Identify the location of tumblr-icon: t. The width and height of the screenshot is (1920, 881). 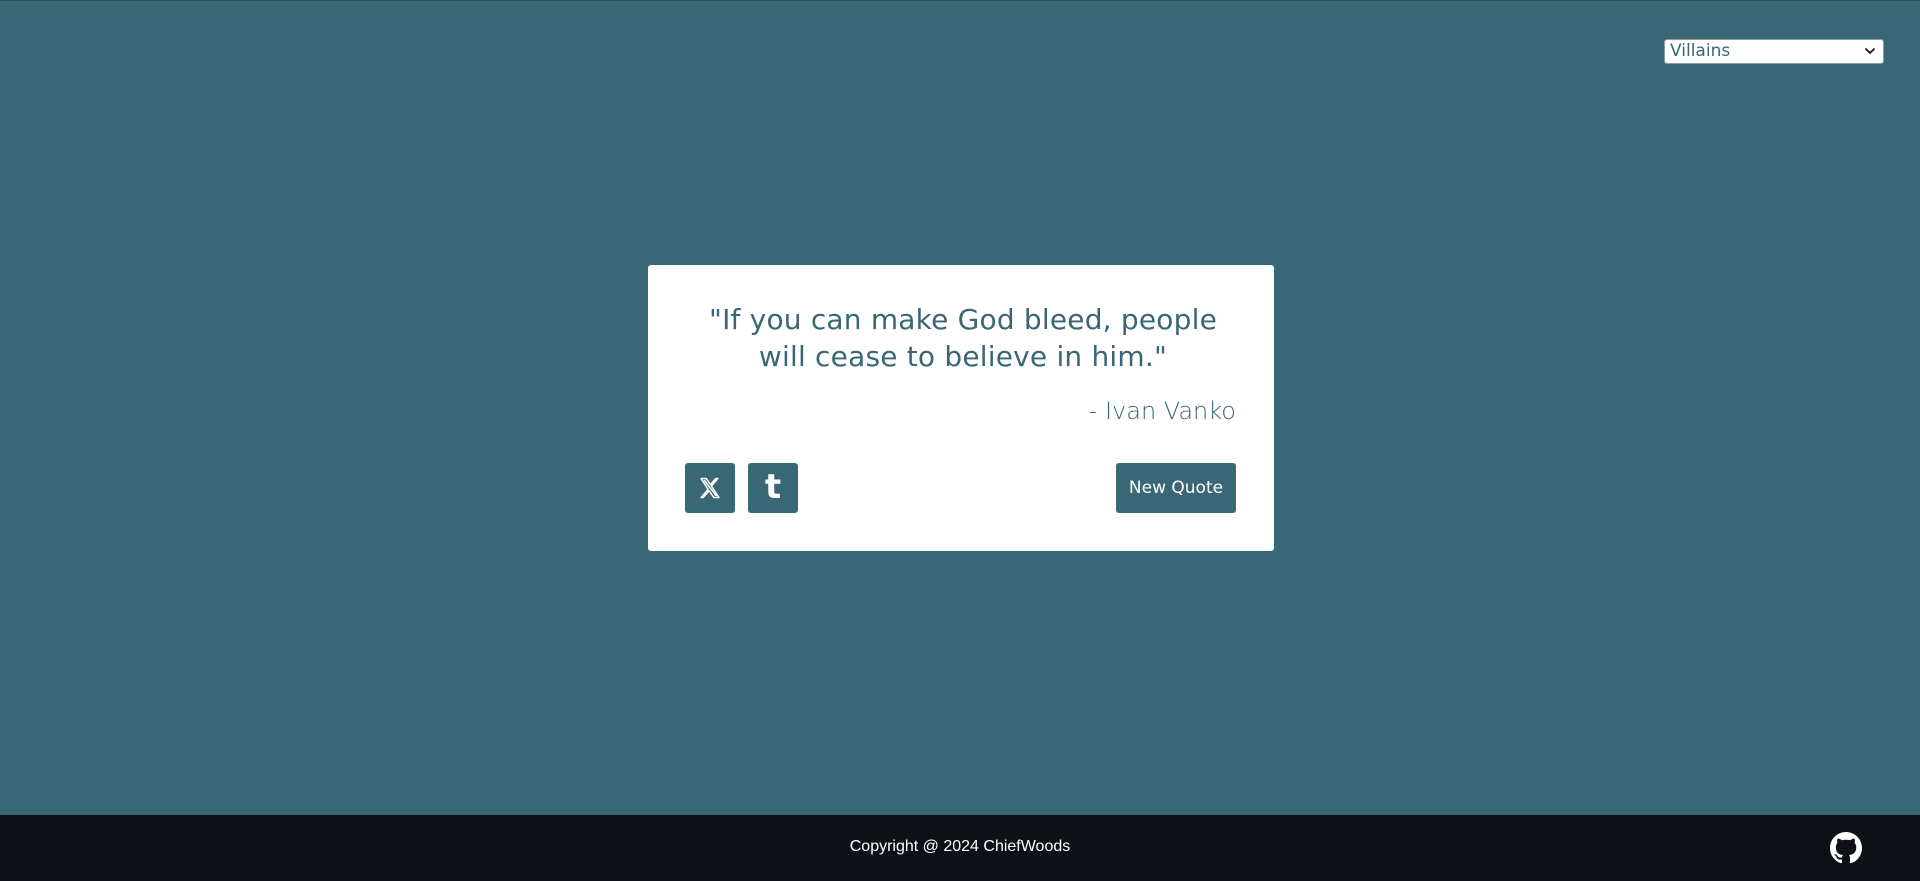
(773, 487).